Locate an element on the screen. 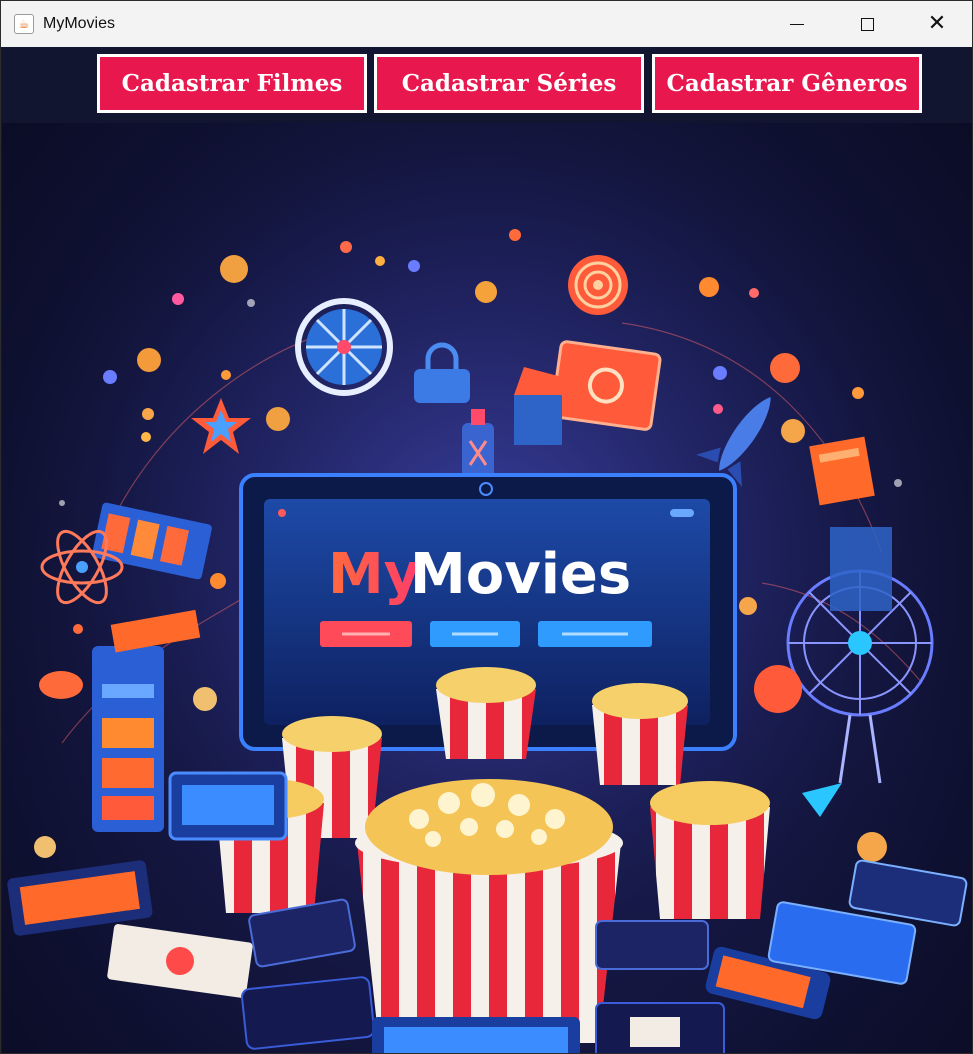  minimize-icon is located at coordinates (797, 24).